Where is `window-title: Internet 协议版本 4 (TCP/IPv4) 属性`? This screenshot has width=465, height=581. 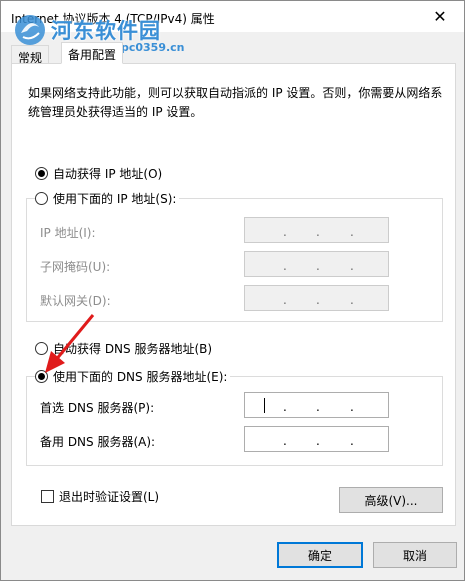
window-title: Internet 协议版本 4 (TCP/IPv4) 属性 is located at coordinates (113, 19).